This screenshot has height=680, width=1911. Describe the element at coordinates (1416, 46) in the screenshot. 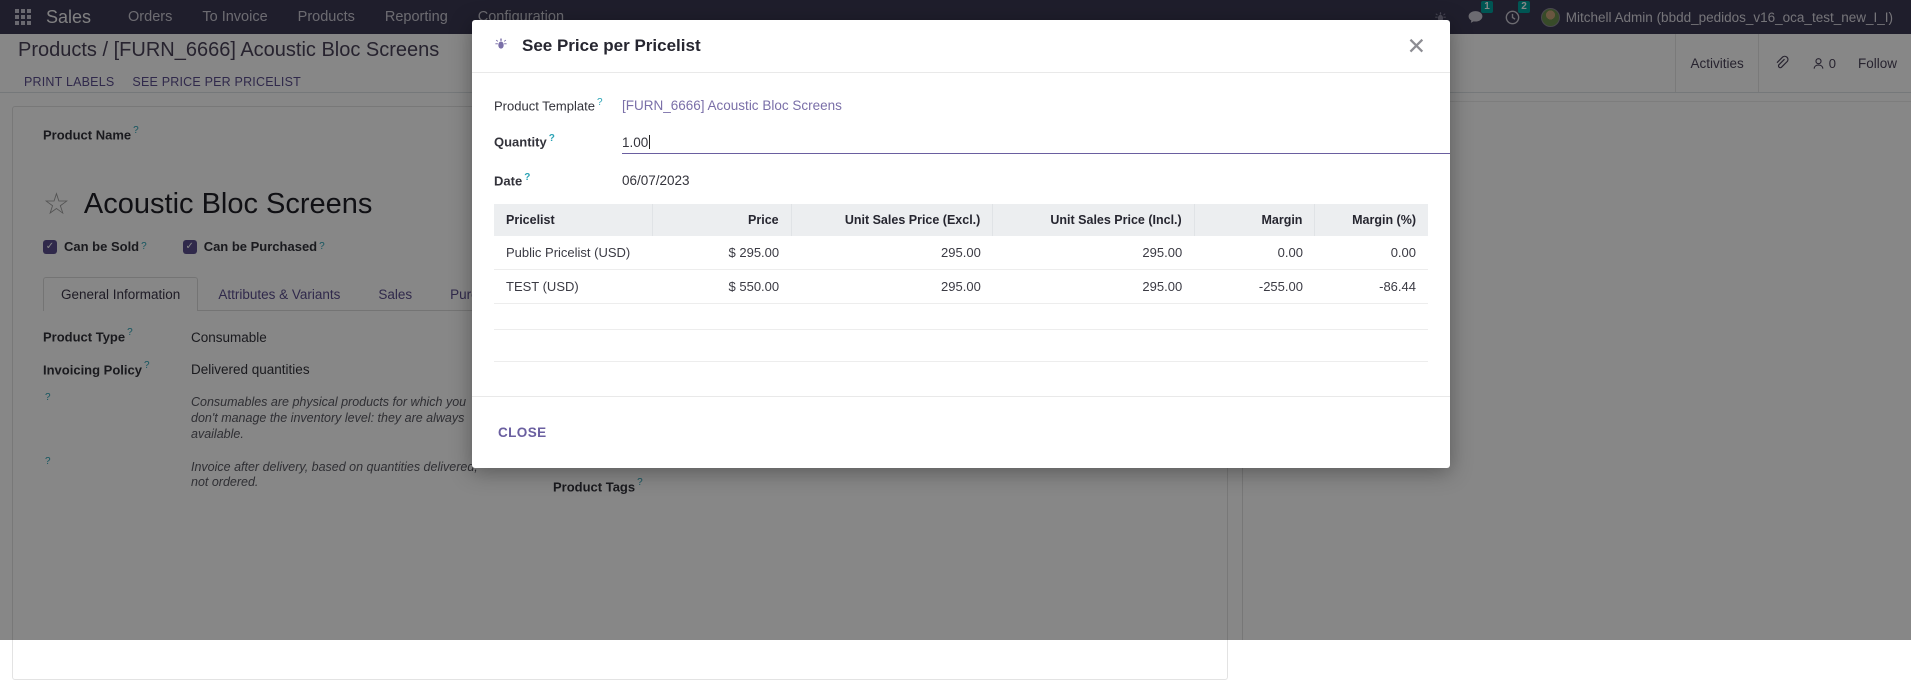

I see `close-icon: ✕` at that location.